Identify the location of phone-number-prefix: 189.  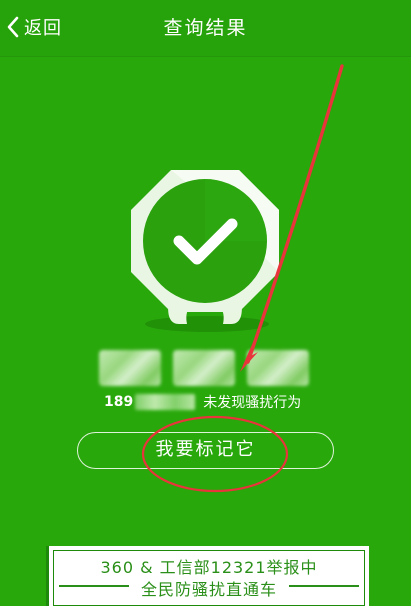
(119, 402).